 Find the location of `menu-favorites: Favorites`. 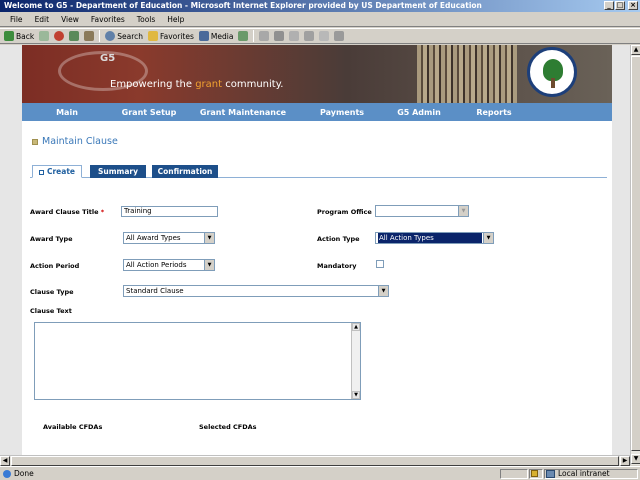

menu-favorites: Favorites is located at coordinates (108, 19).